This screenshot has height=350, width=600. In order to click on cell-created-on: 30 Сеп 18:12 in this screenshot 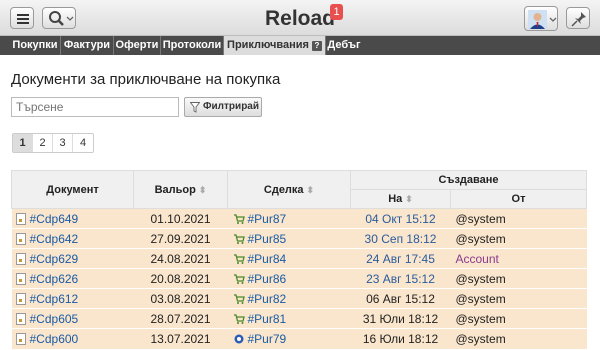, I will do `click(400, 238)`.